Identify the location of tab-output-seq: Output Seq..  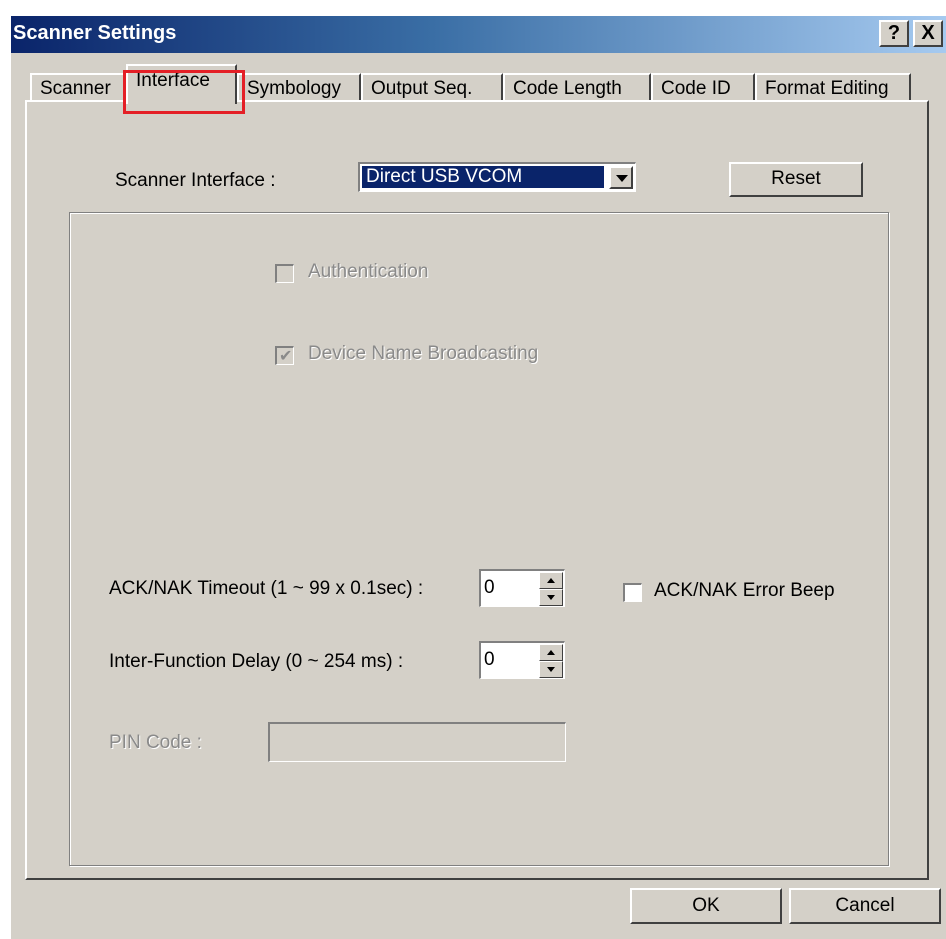
(432, 87).